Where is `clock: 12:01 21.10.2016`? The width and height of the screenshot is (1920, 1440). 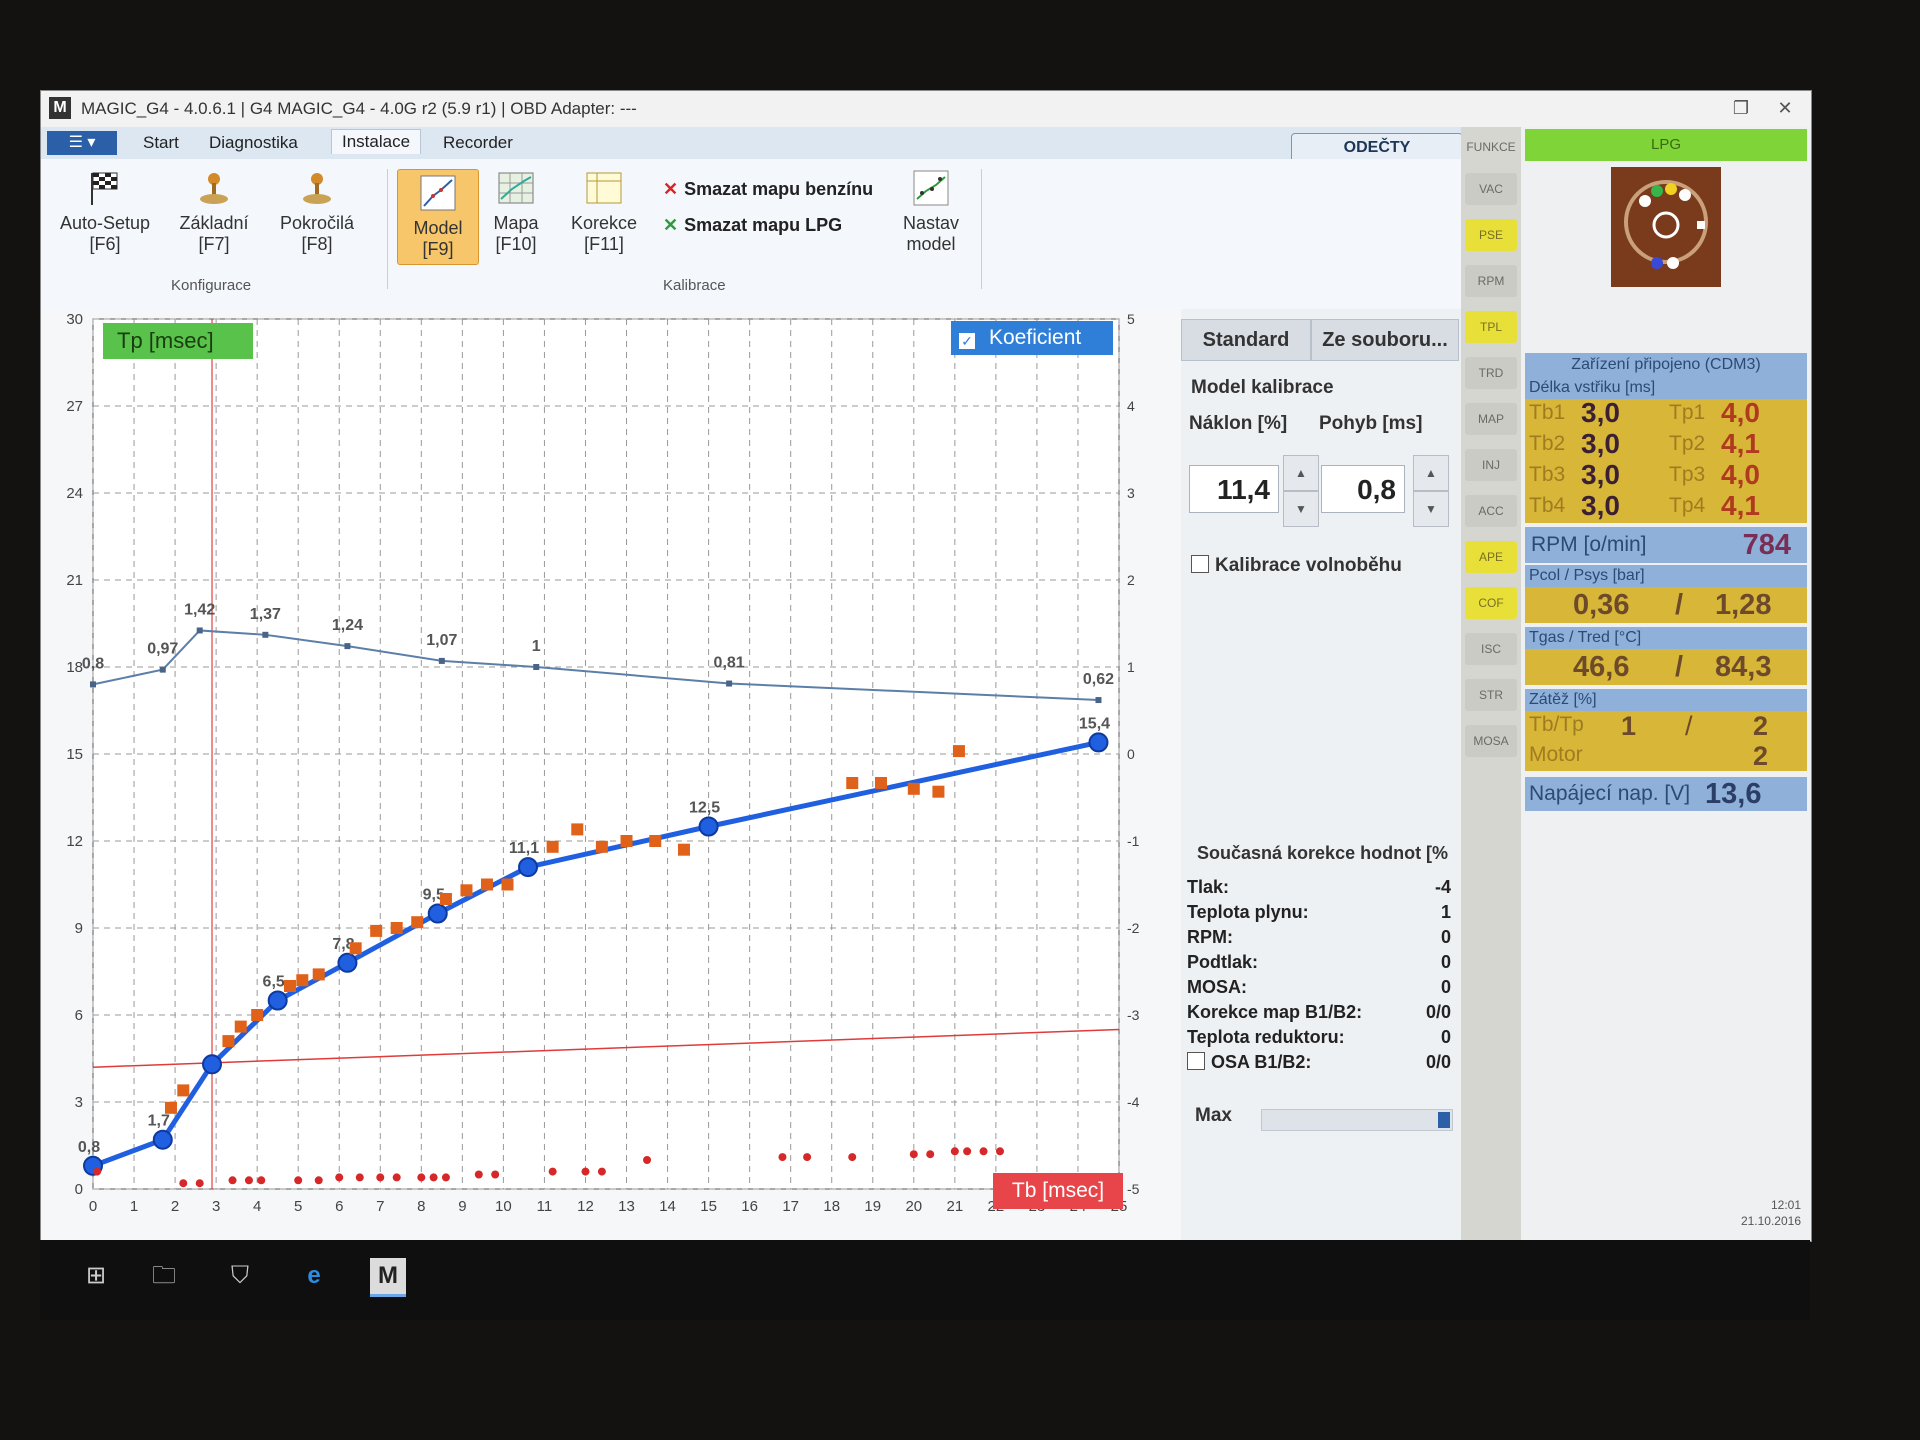 clock: 12:01 21.10.2016 is located at coordinates (1761, 1213).